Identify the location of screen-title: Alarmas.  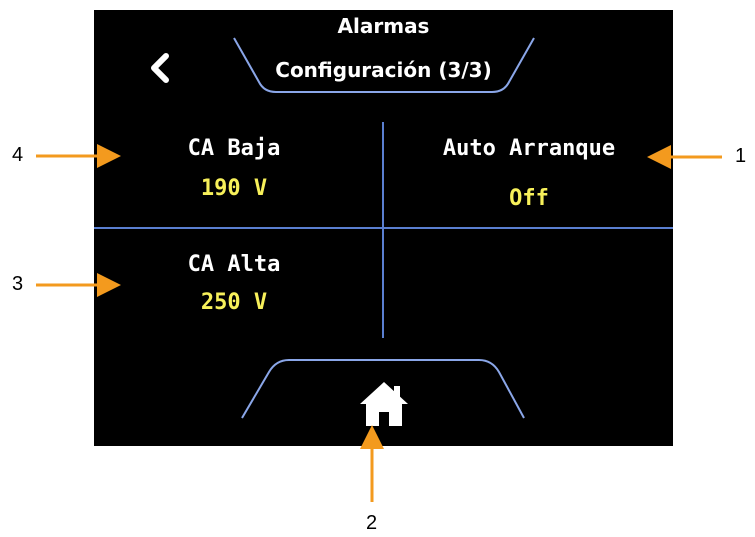
(383, 26).